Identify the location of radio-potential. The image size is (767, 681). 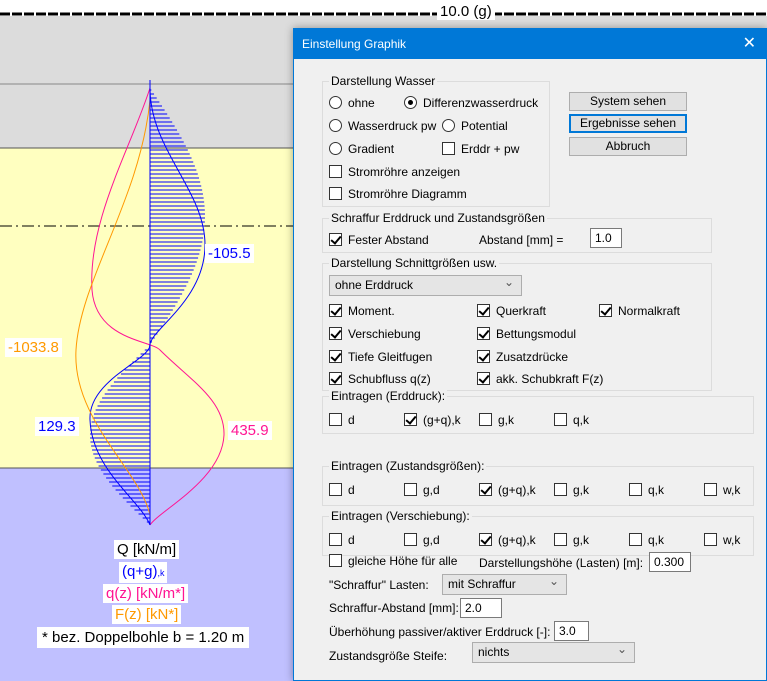
(448, 125).